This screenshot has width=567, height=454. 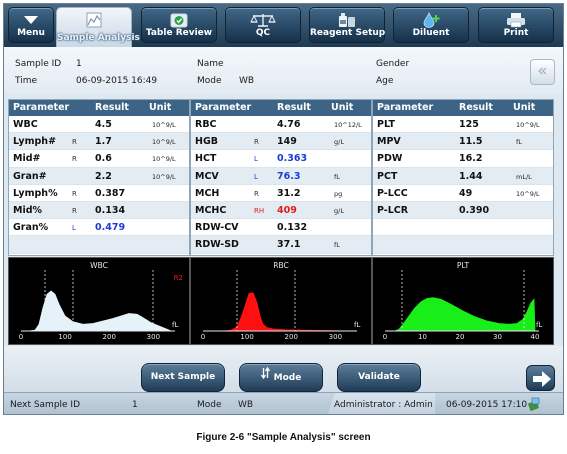 I want to click on result-value: 2.2, so click(x=103, y=176).